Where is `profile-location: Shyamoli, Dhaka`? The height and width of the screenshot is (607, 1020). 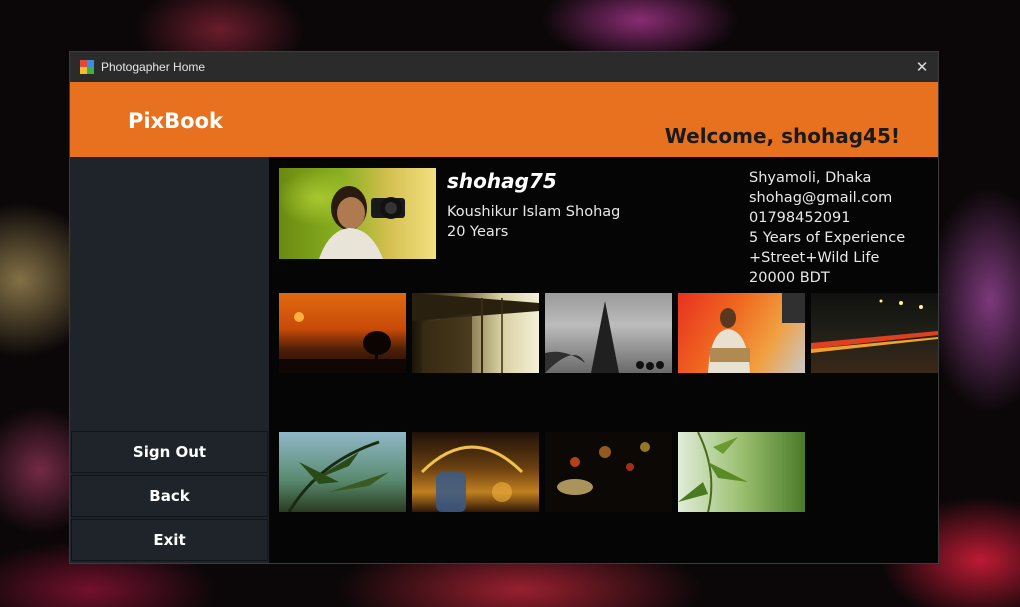 profile-location: Shyamoli, Dhaka is located at coordinates (810, 178).